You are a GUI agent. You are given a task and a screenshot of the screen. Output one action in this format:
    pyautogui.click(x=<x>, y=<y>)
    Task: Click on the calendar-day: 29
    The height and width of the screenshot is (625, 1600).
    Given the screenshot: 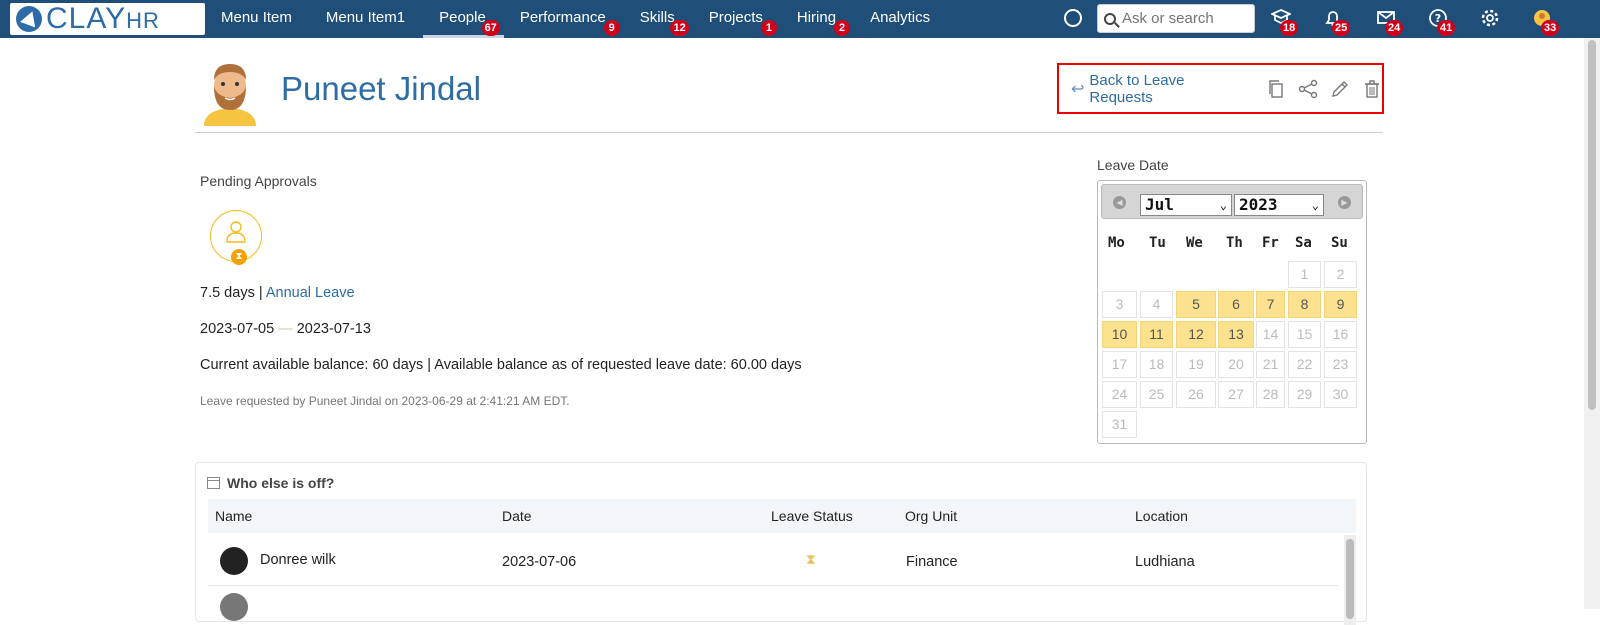 What is the action you would take?
    pyautogui.click(x=1304, y=394)
    